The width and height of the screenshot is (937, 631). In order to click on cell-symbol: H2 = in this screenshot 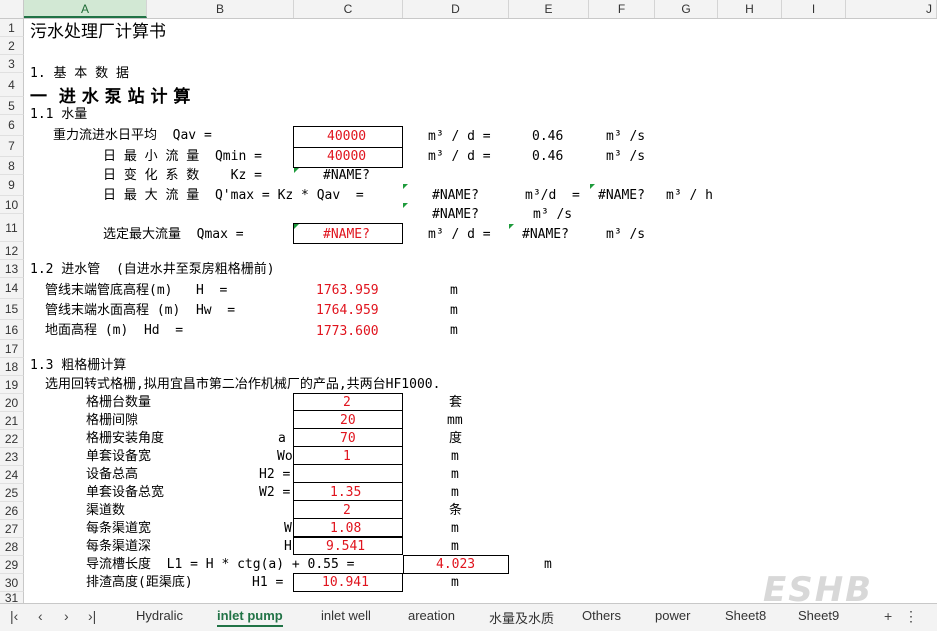, I will do `click(274, 475)`.